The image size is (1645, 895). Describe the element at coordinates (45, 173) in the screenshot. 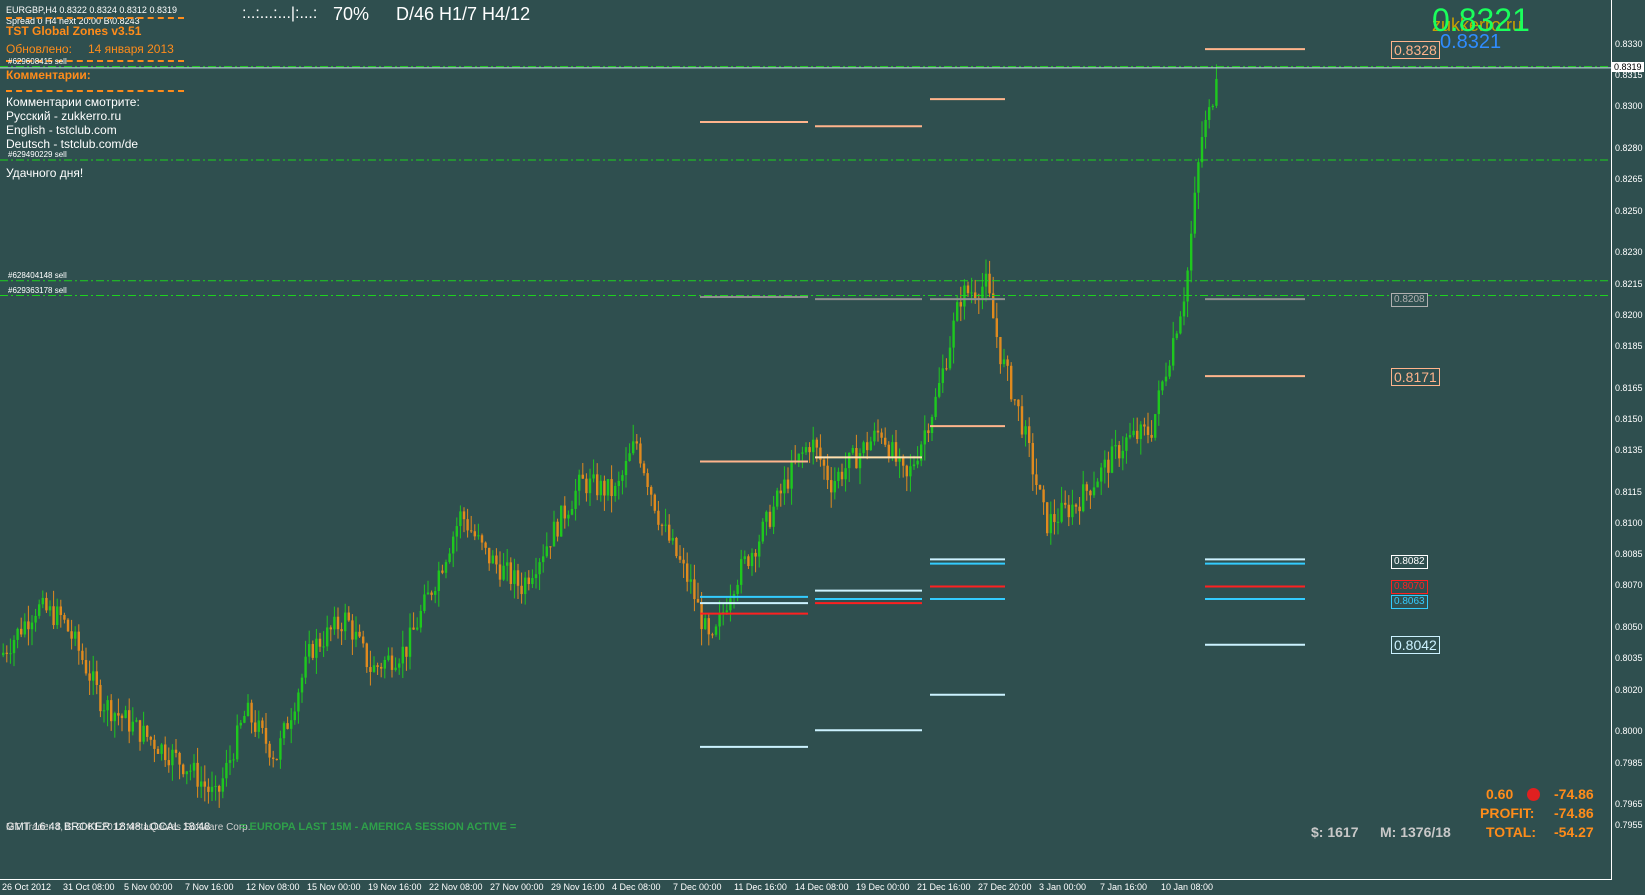

I see `farewell-text: Удачного дня!` at that location.